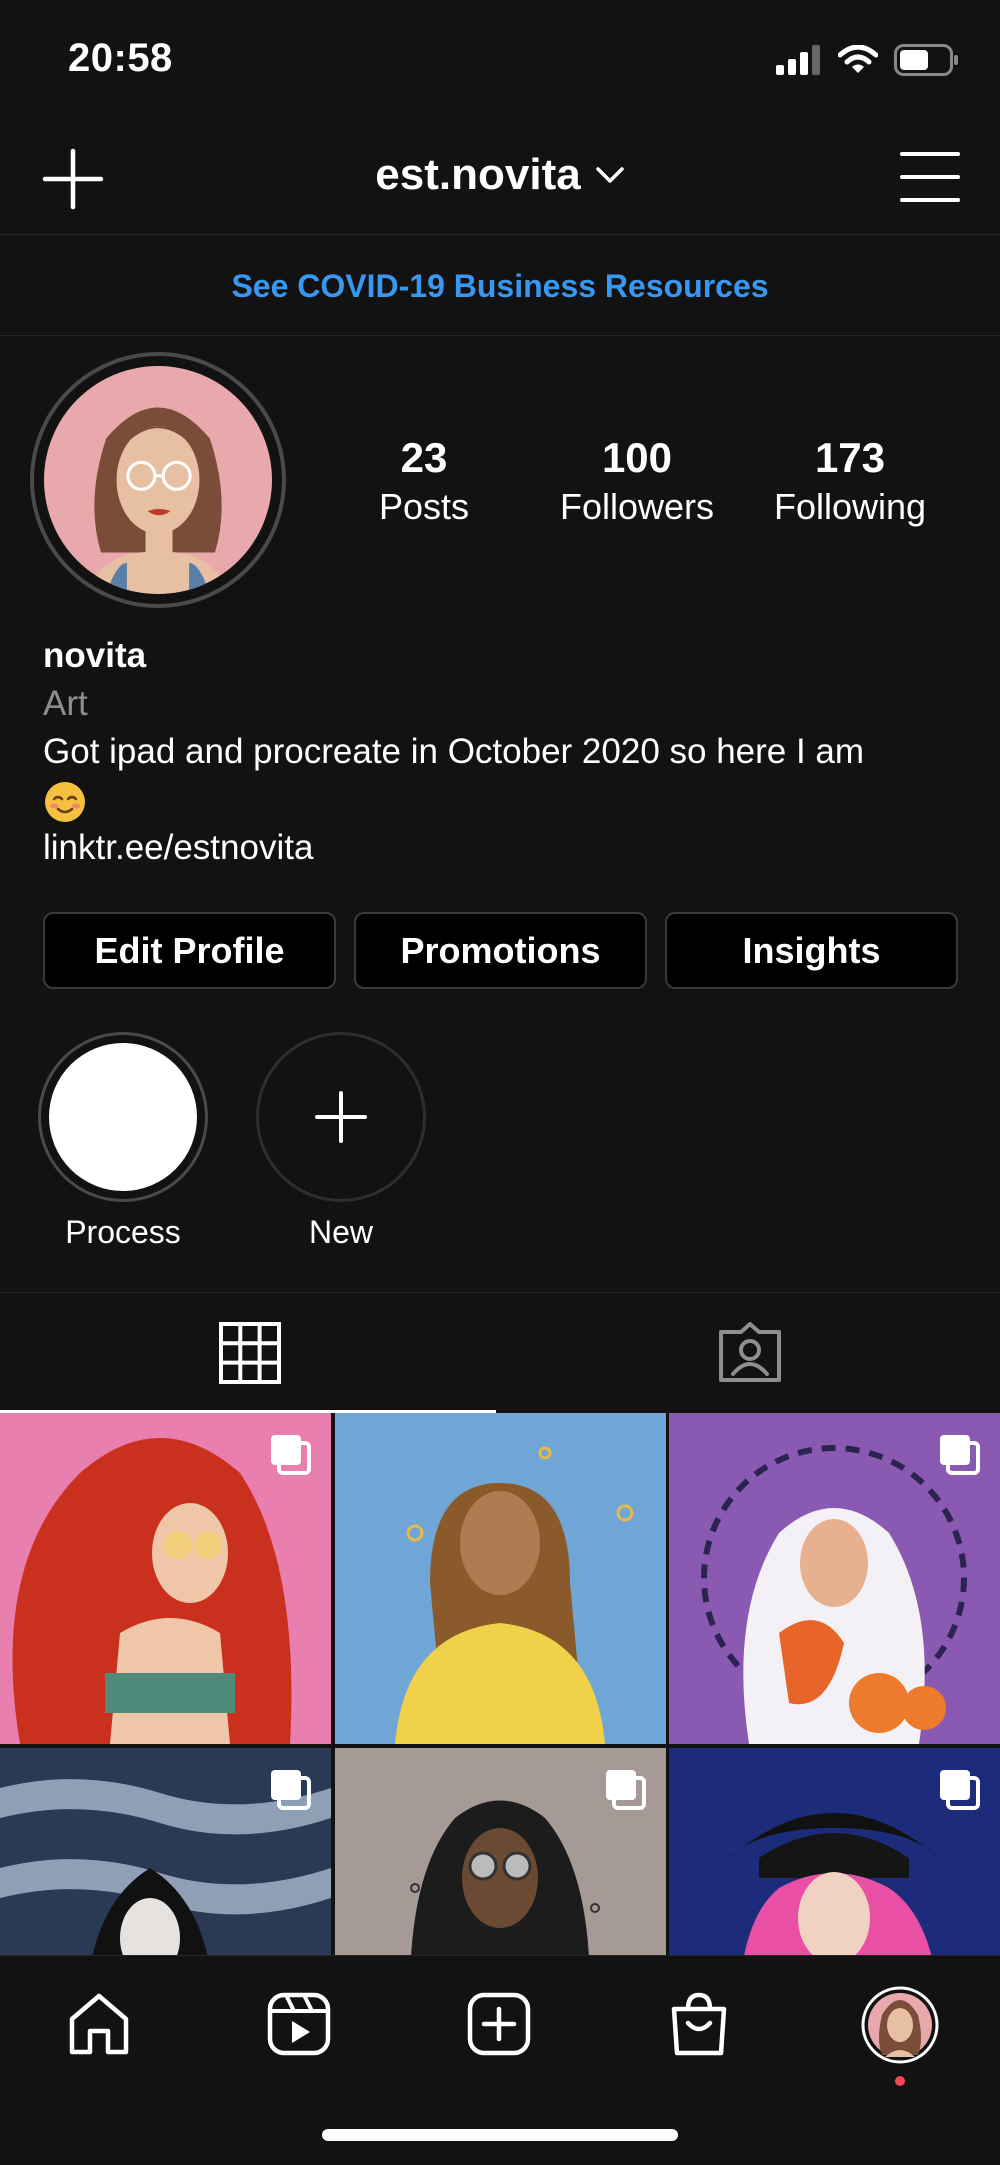 The height and width of the screenshot is (2165, 1000). What do you see at coordinates (65, 801) in the screenshot?
I see `smiling-face-emoji-icon` at bounding box center [65, 801].